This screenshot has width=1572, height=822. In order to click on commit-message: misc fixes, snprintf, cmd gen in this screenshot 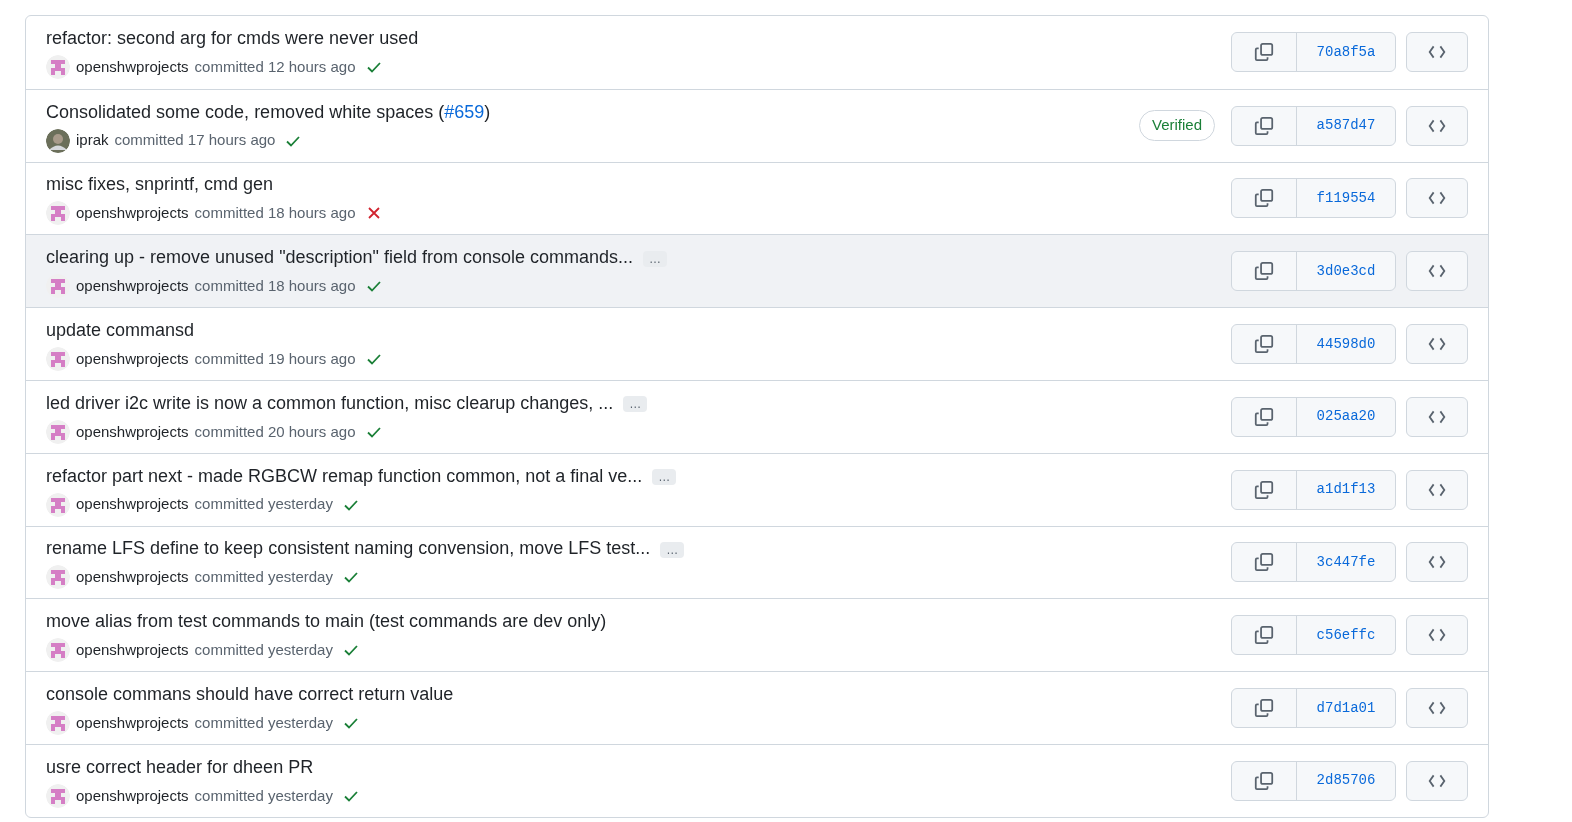, I will do `click(160, 184)`.